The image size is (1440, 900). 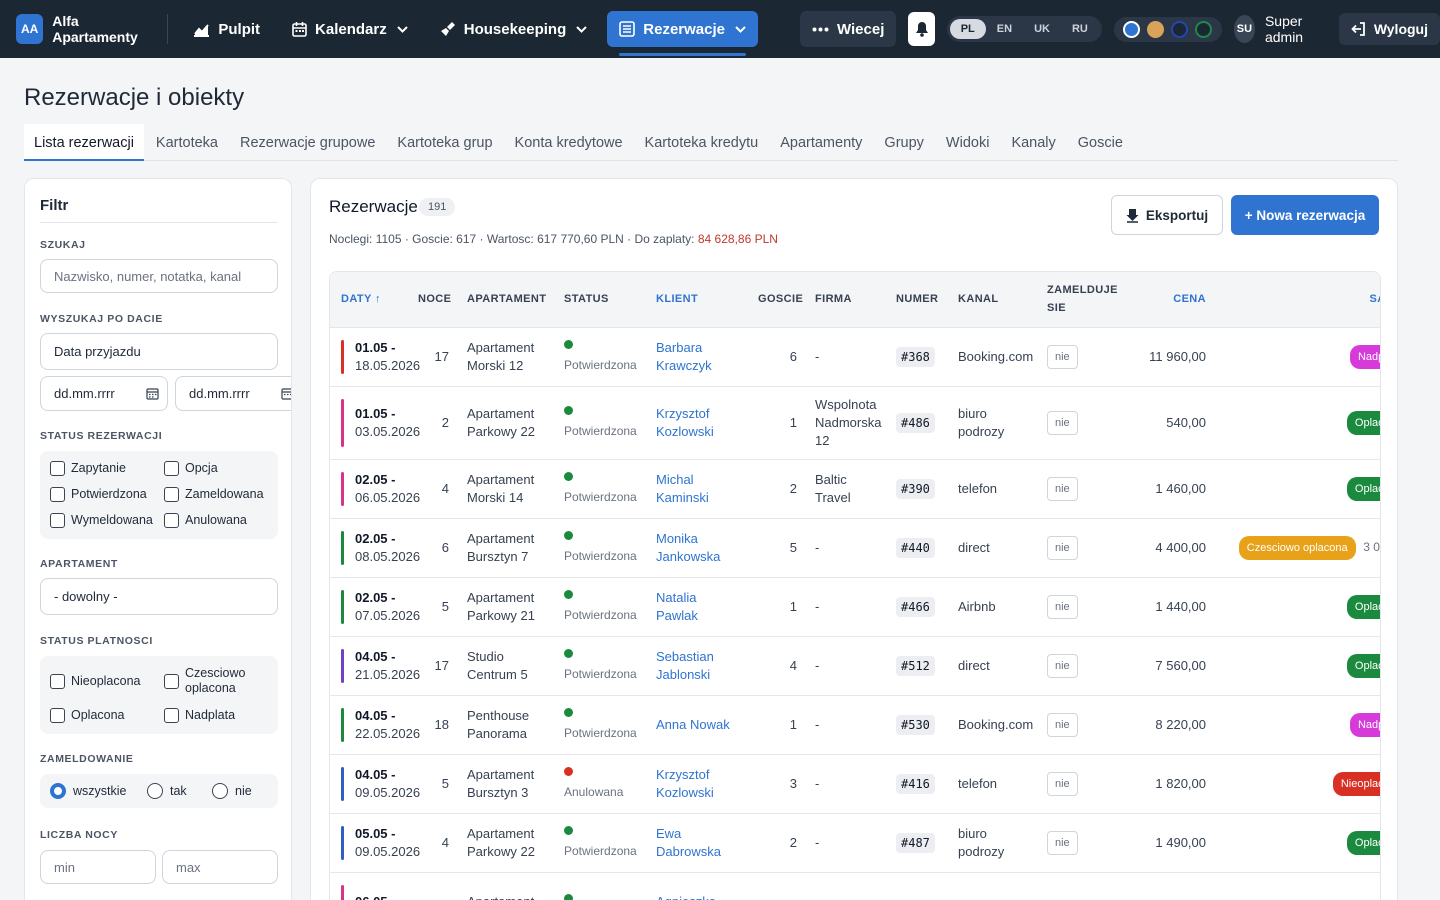 I want to click on date-to-input: dd.mm.rrrr, so click(x=233, y=393).